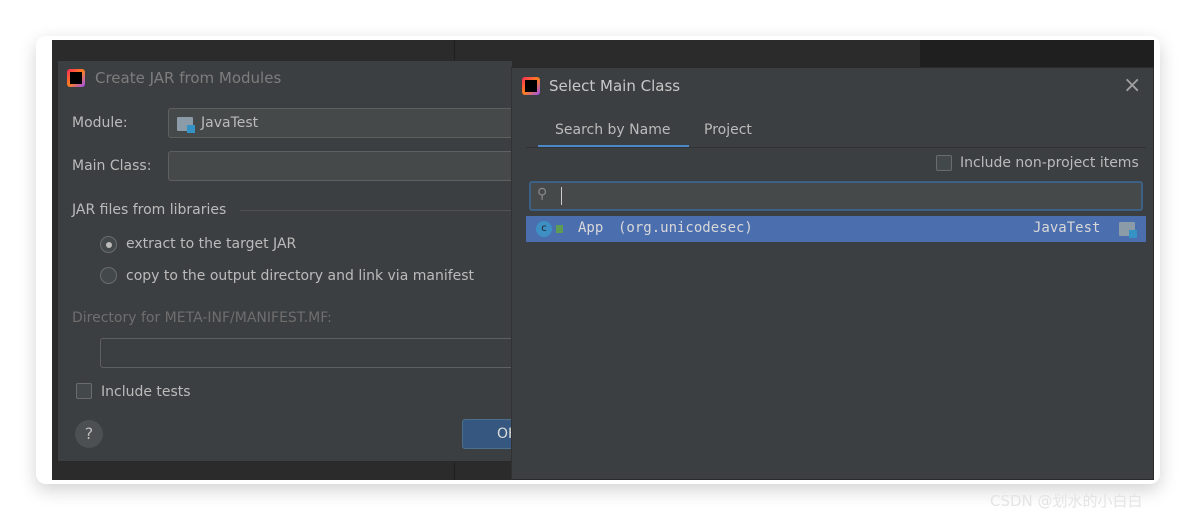 The height and width of the screenshot is (520, 1196). Describe the element at coordinates (310, 353) in the screenshot. I see `manifest-directory-field` at that location.